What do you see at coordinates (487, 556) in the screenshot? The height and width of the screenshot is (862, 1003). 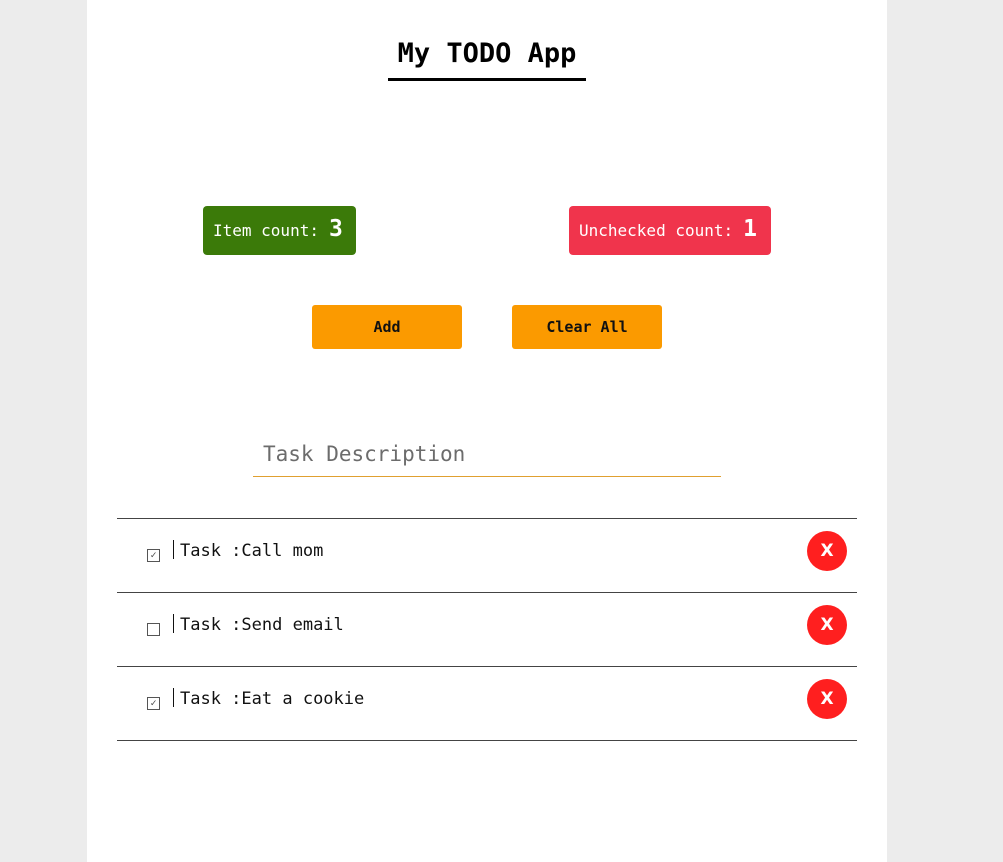 I see `task-row: ✓ Task :Call mom X` at bounding box center [487, 556].